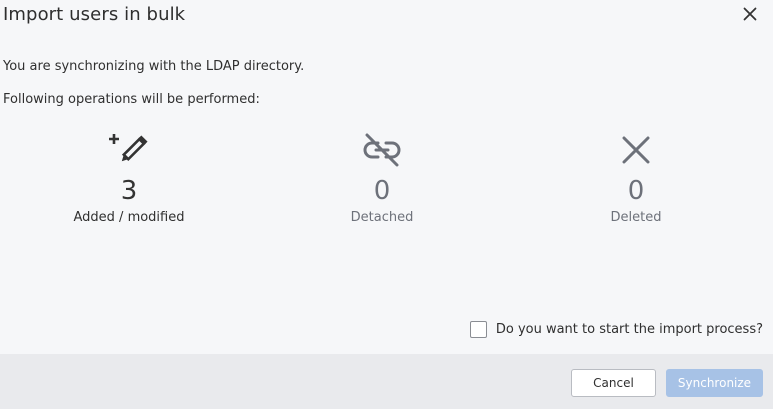 The image size is (773, 409). What do you see at coordinates (382, 217) in the screenshot?
I see `detached-label: Detached` at bounding box center [382, 217].